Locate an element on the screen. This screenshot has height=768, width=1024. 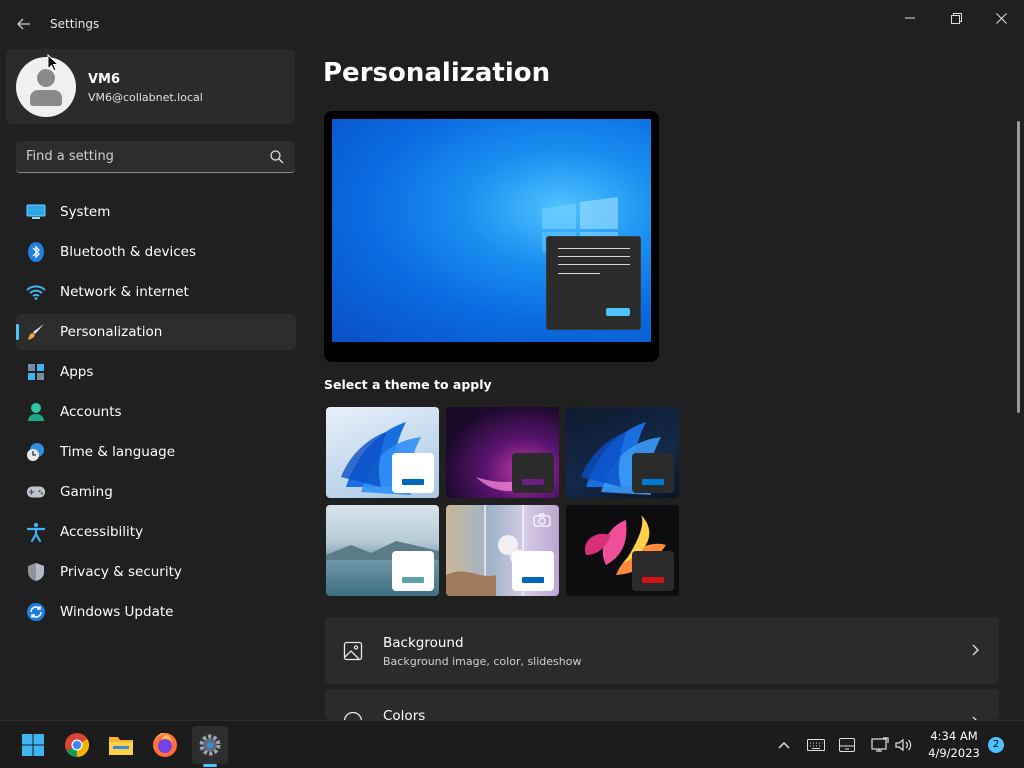
theme-preview is located at coordinates (491, 236).